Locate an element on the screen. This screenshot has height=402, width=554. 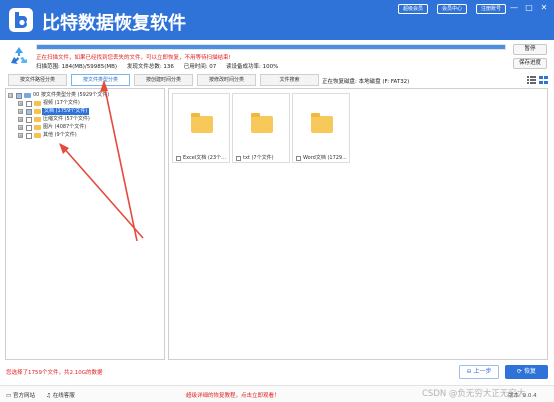
close-icon: ✕ is located at coordinates (544, 8).